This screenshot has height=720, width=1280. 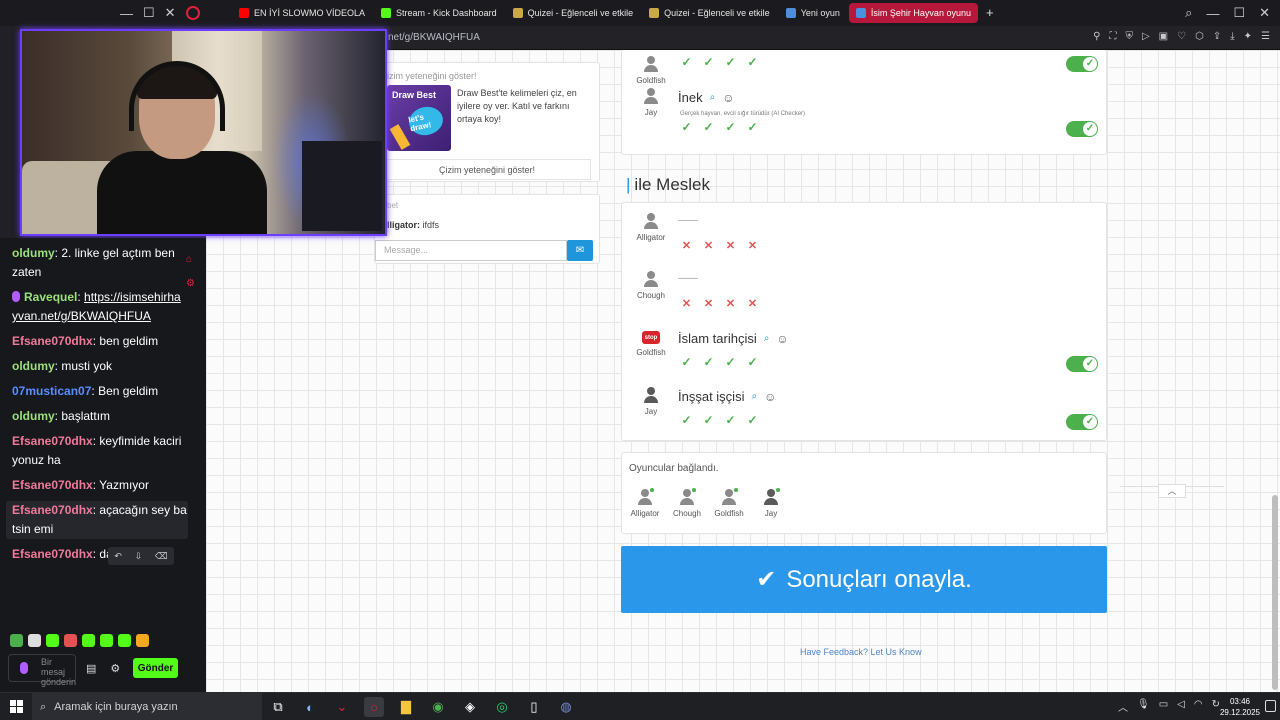 I want to click on screenshot-icon: ⛶, so click(x=1112, y=36).